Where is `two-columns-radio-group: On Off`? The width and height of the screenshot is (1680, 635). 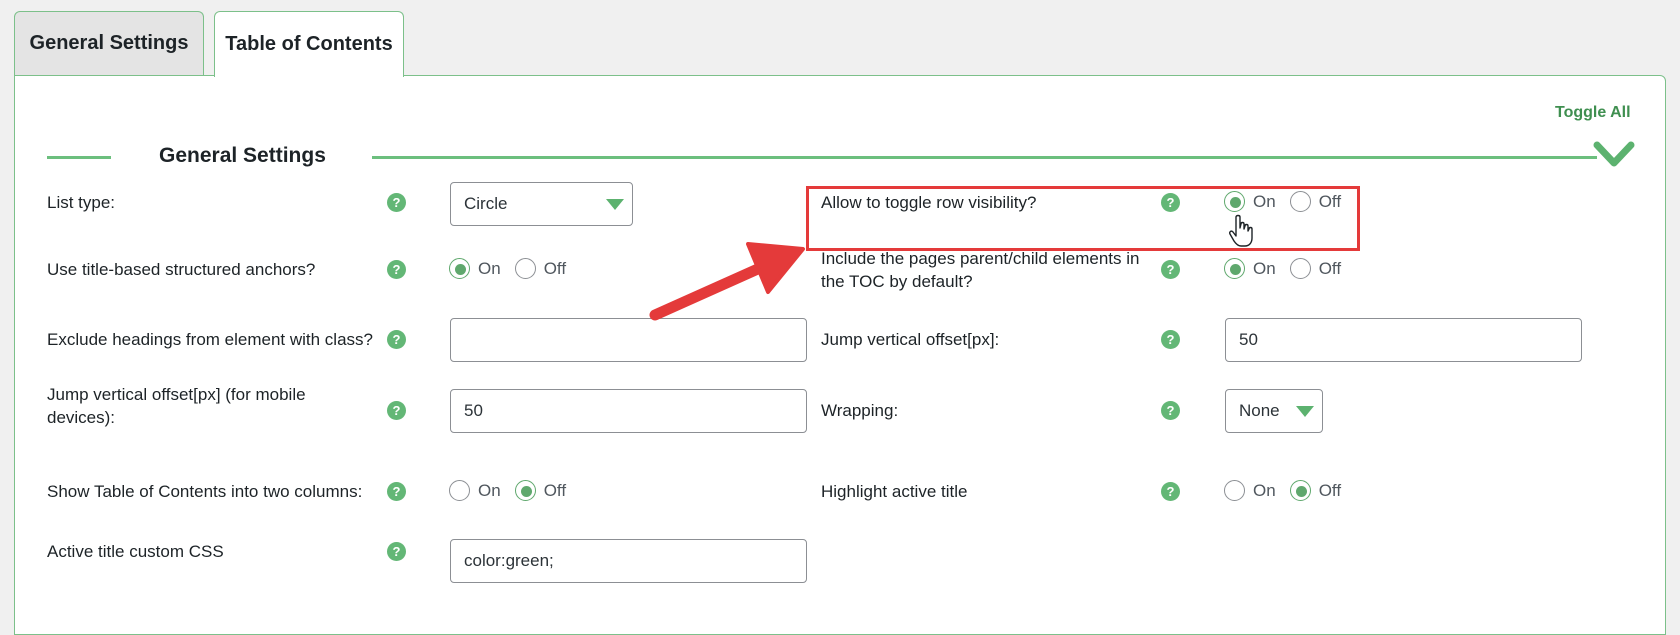 two-columns-radio-group: On Off is located at coordinates (514, 490).